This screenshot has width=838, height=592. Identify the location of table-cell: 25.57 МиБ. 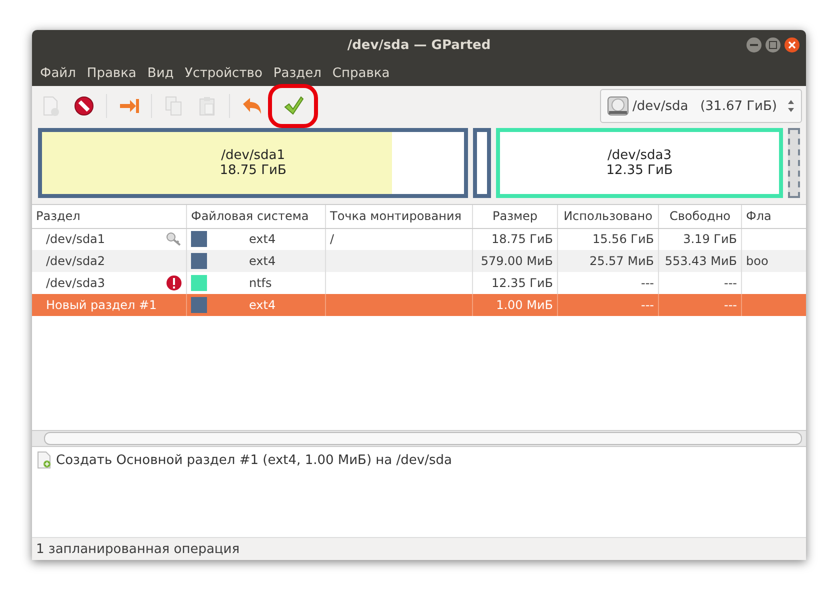
(621, 261).